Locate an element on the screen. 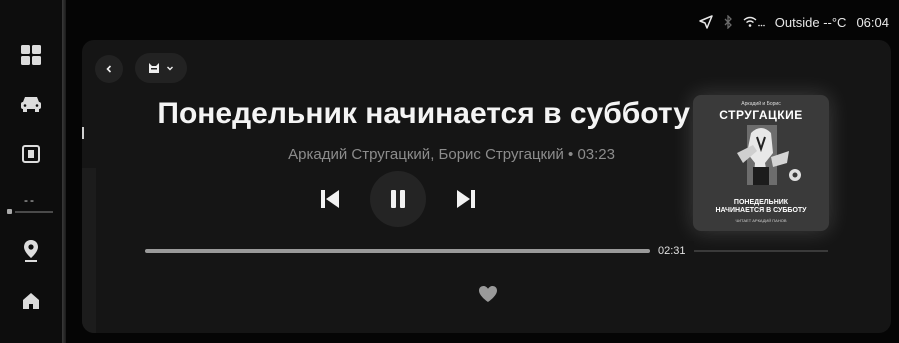 Image resolution: width=899 pixels, height=343 pixels. location-icon is located at coordinates (31, 251).